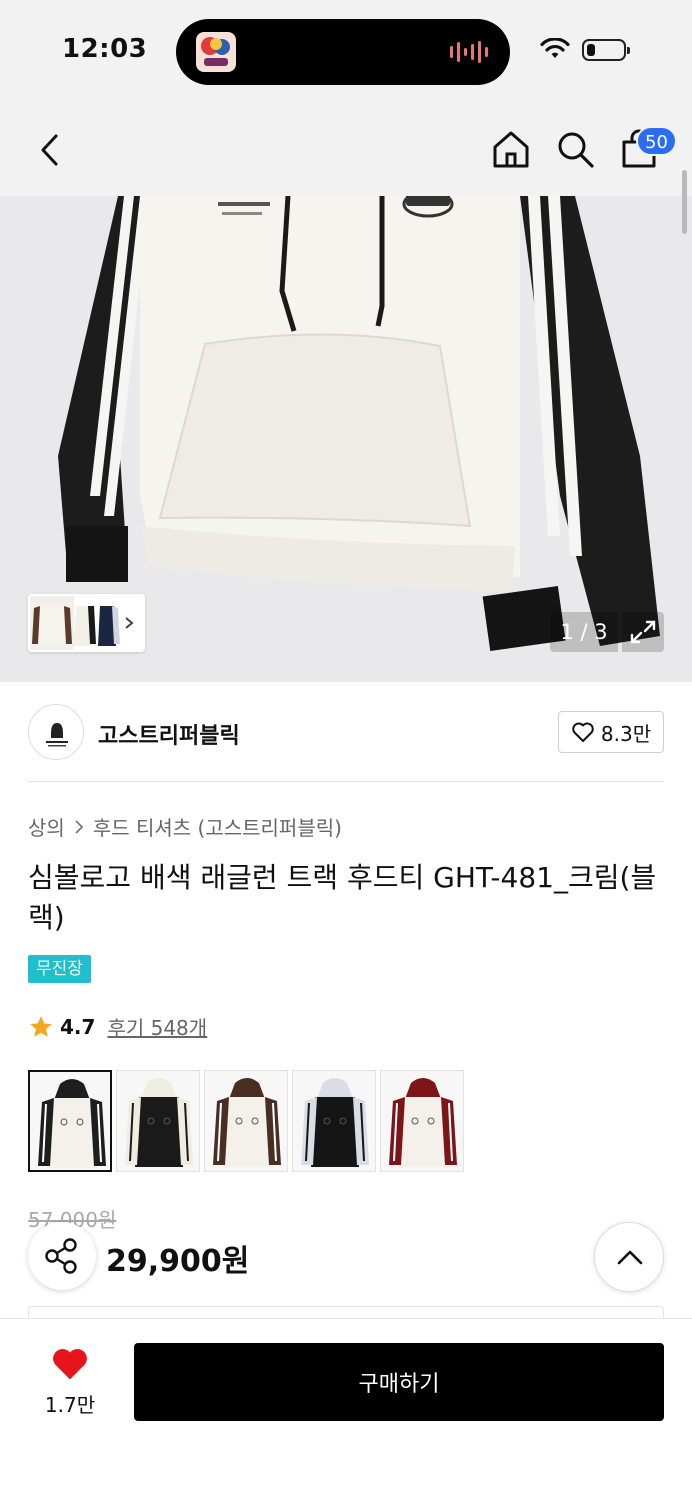 The width and height of the screenshot is (692, 1500). I want to click on cart-count-badge: 50, so click(656, 141).